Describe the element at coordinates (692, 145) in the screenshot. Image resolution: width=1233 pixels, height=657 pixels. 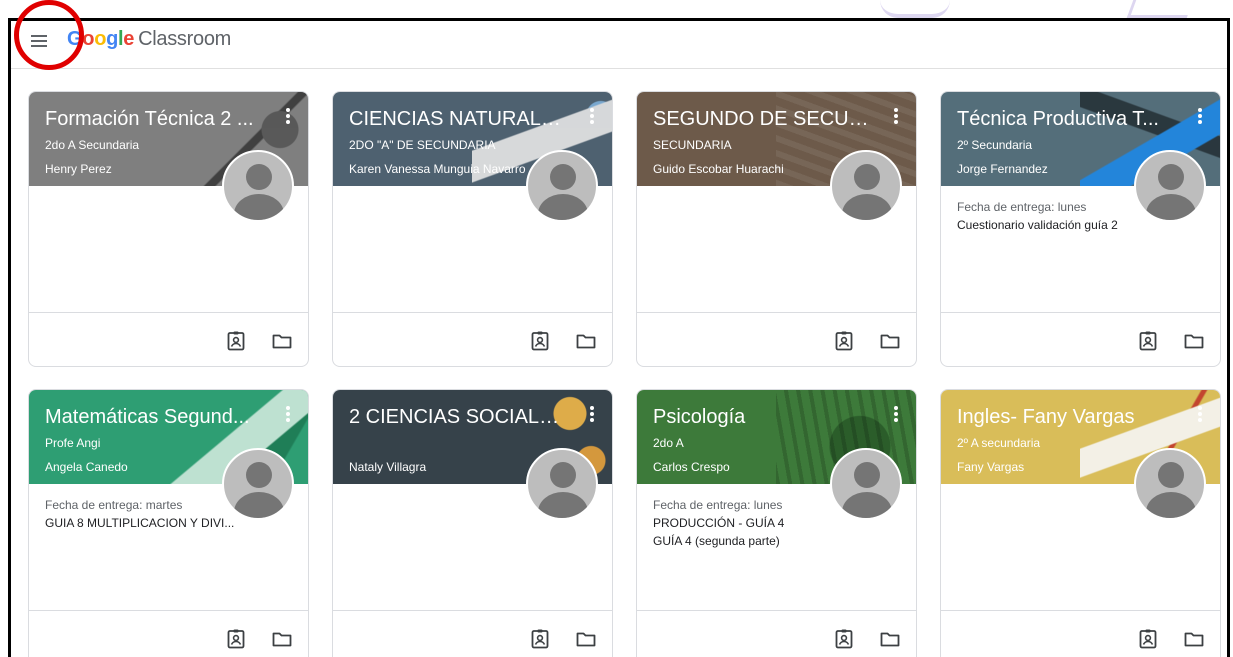
I see `class-section: SECUNDARIA` at that location.